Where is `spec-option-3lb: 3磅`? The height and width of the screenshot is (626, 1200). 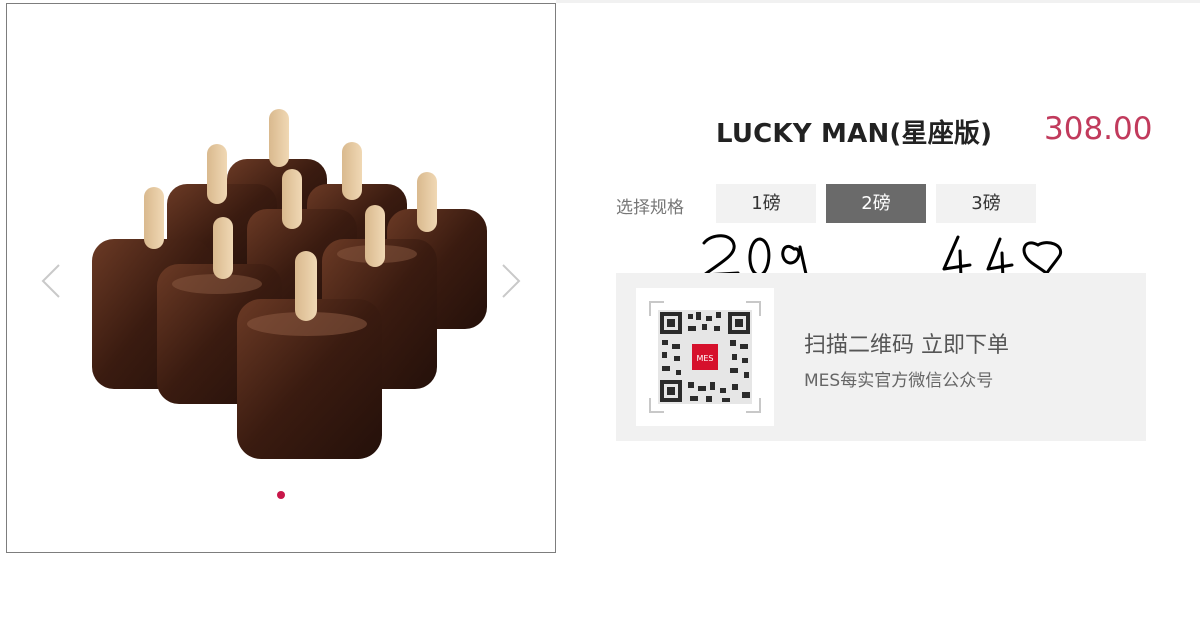
spec-option-3lb: 3磅 is located at coordinates (986, 203).